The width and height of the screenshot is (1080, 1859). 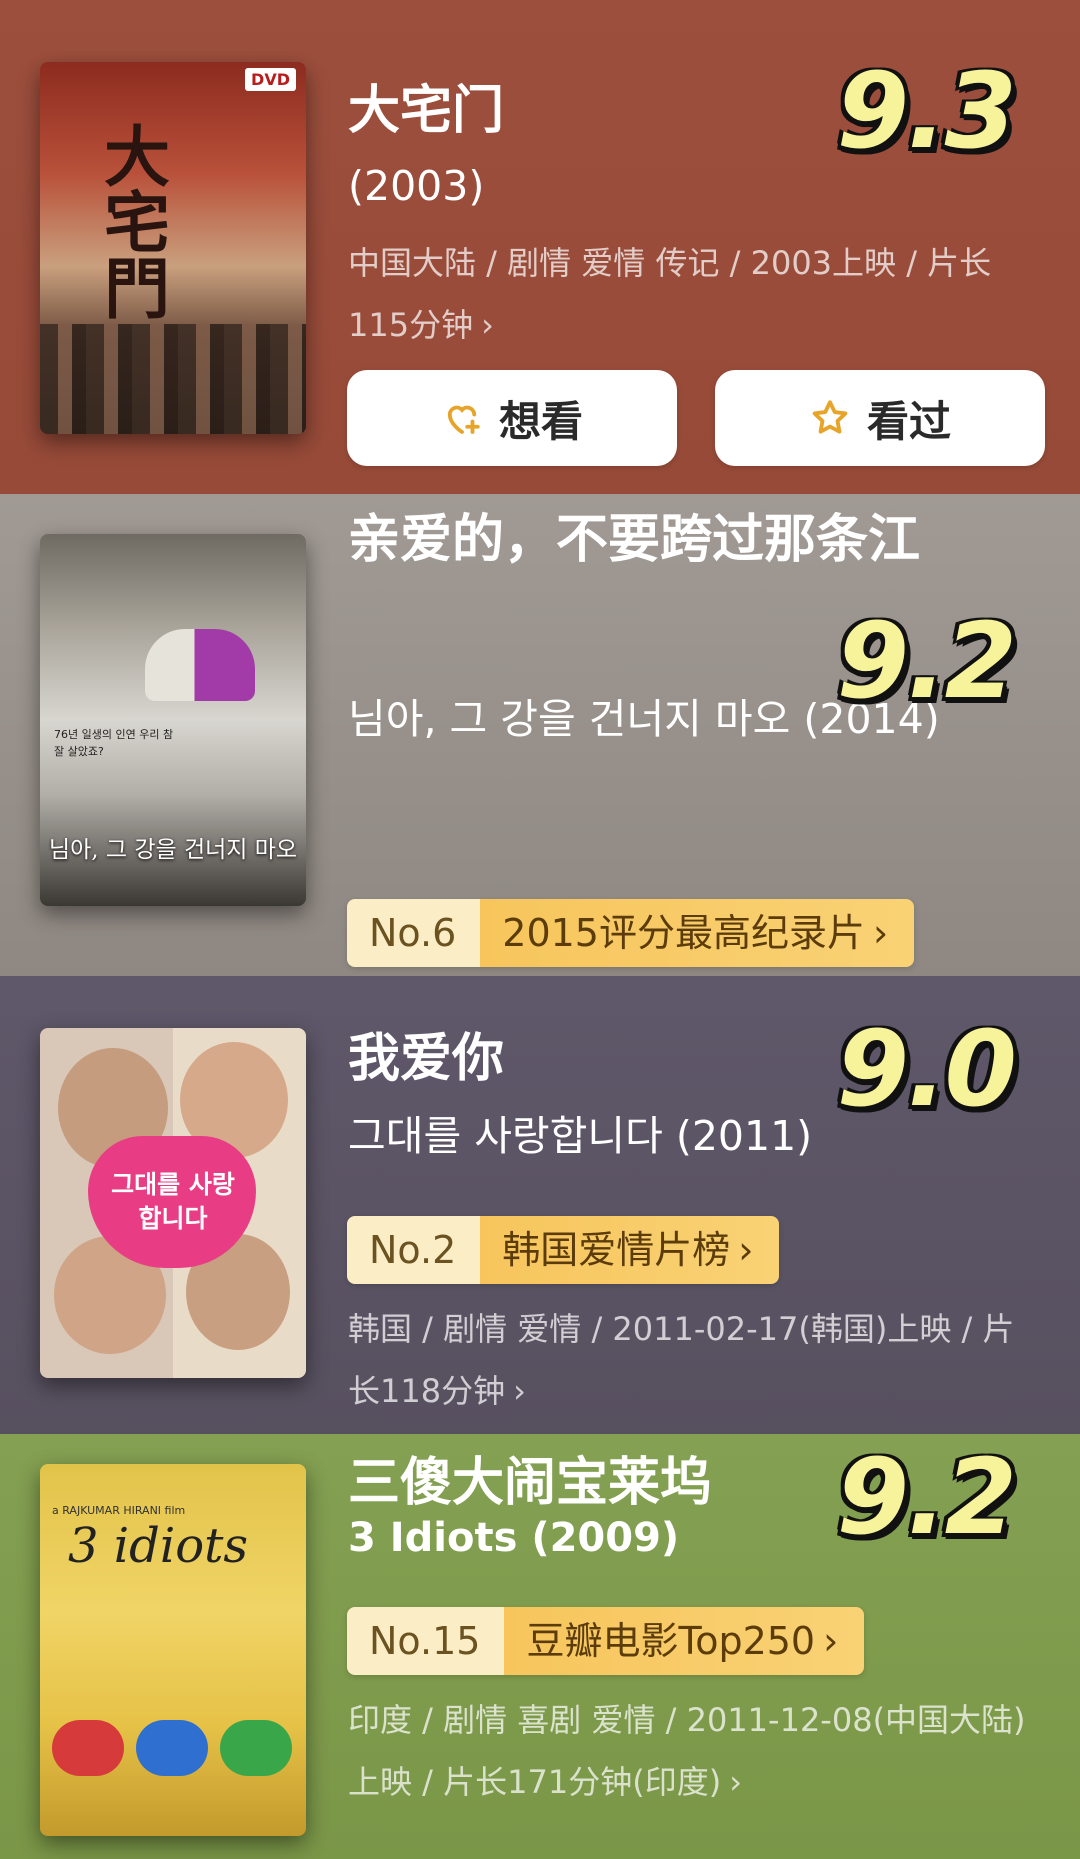 What do you see at coordinates (683, 933) in the screenshot?
I see `ranking-list-label: 2015评分最高纪录片` at bounding box center [683, 933].